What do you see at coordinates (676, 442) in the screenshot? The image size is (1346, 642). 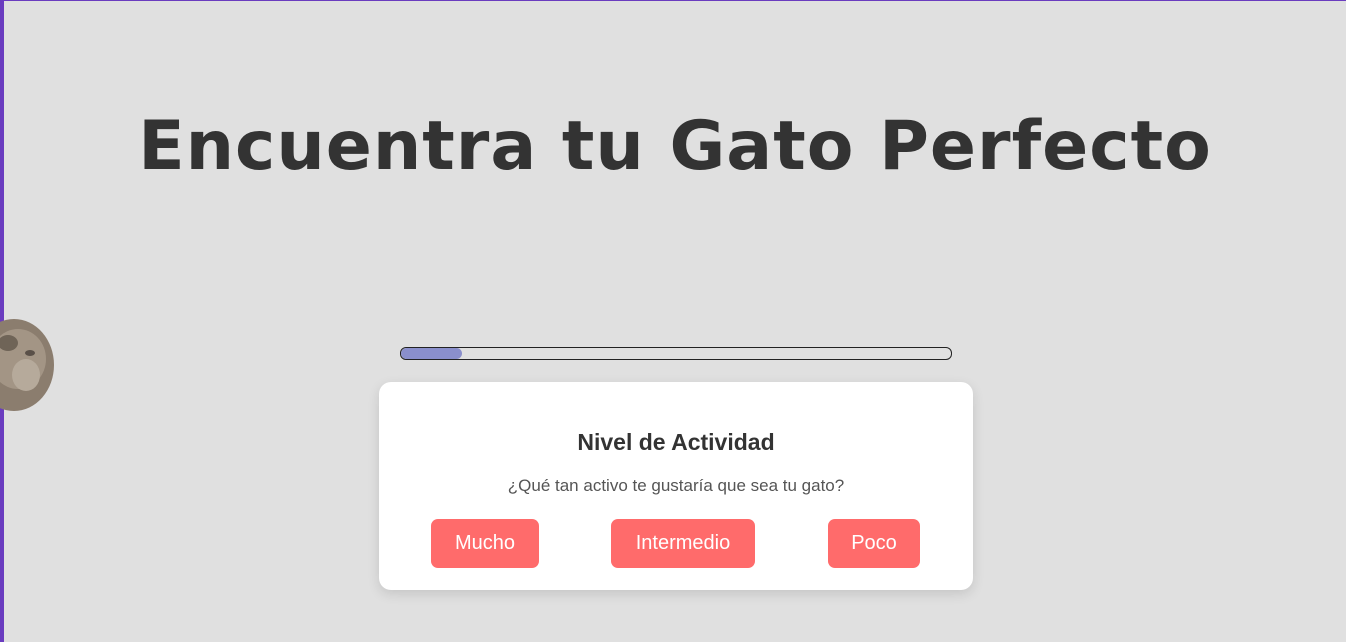 I see `question-title: Nivel de Actividad` at bounding box center [676, 442].